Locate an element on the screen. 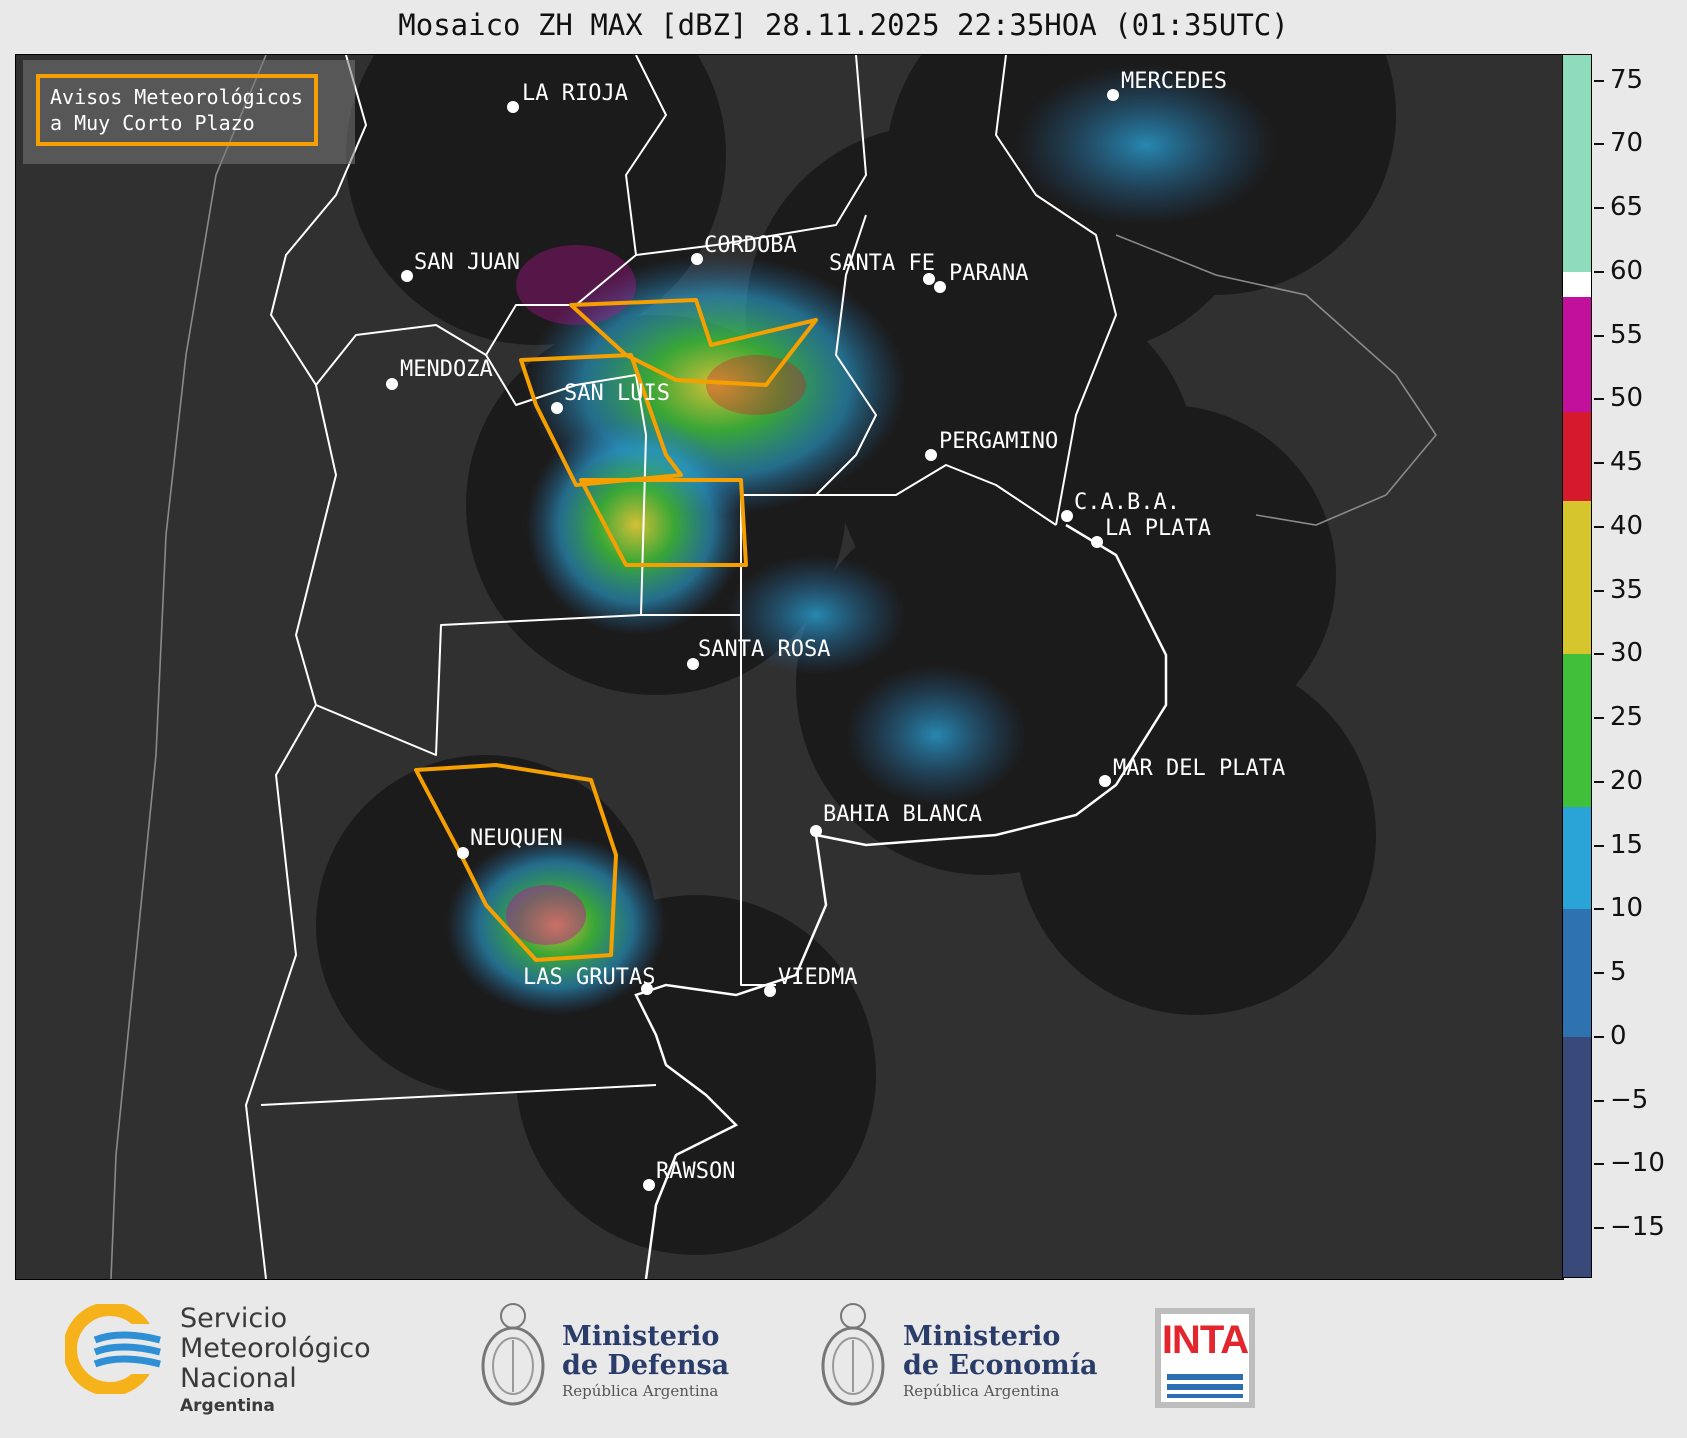  defensa-line-1: Ministerio is located at coordinates (641, 1336).